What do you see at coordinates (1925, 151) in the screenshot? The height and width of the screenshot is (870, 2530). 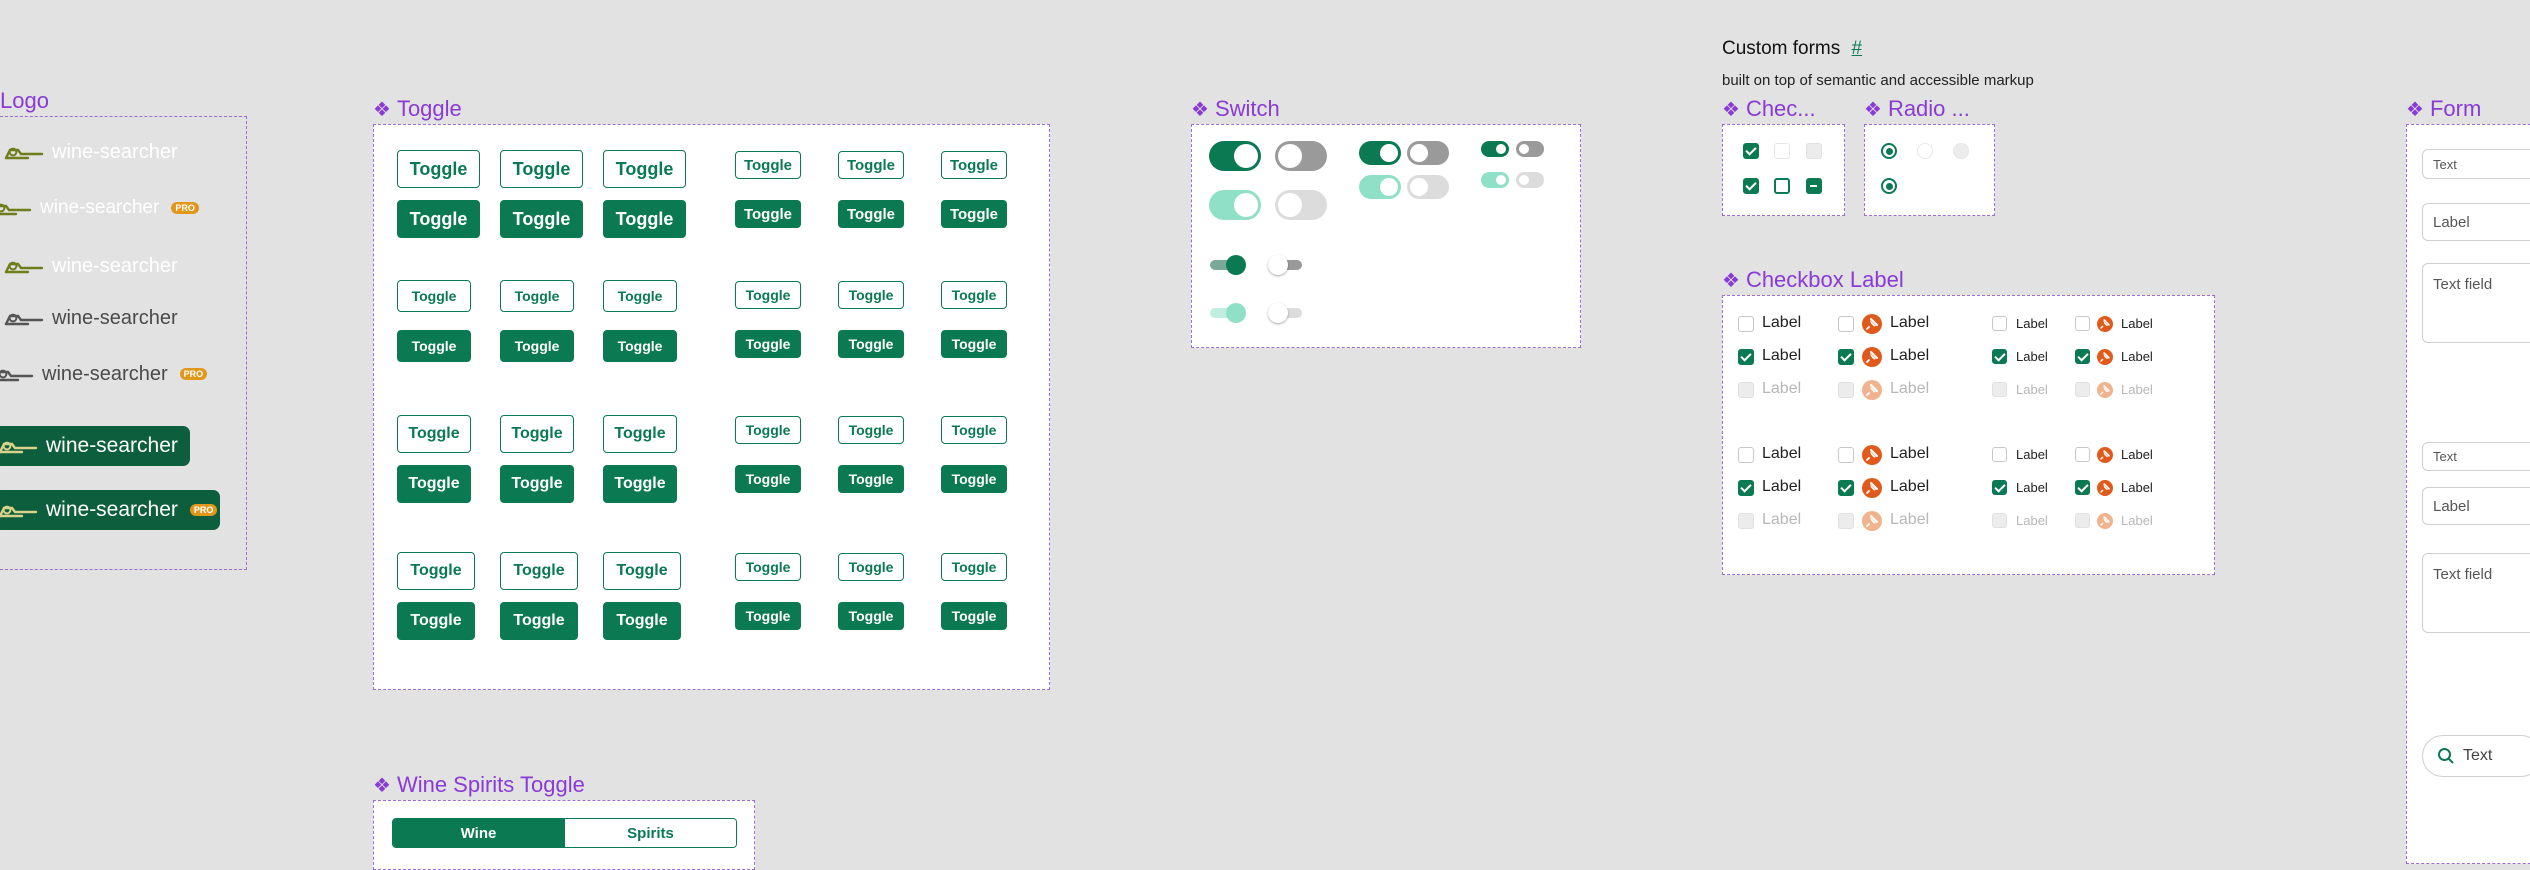 I see `radio-unselected` at bounding box center [1925, 151].